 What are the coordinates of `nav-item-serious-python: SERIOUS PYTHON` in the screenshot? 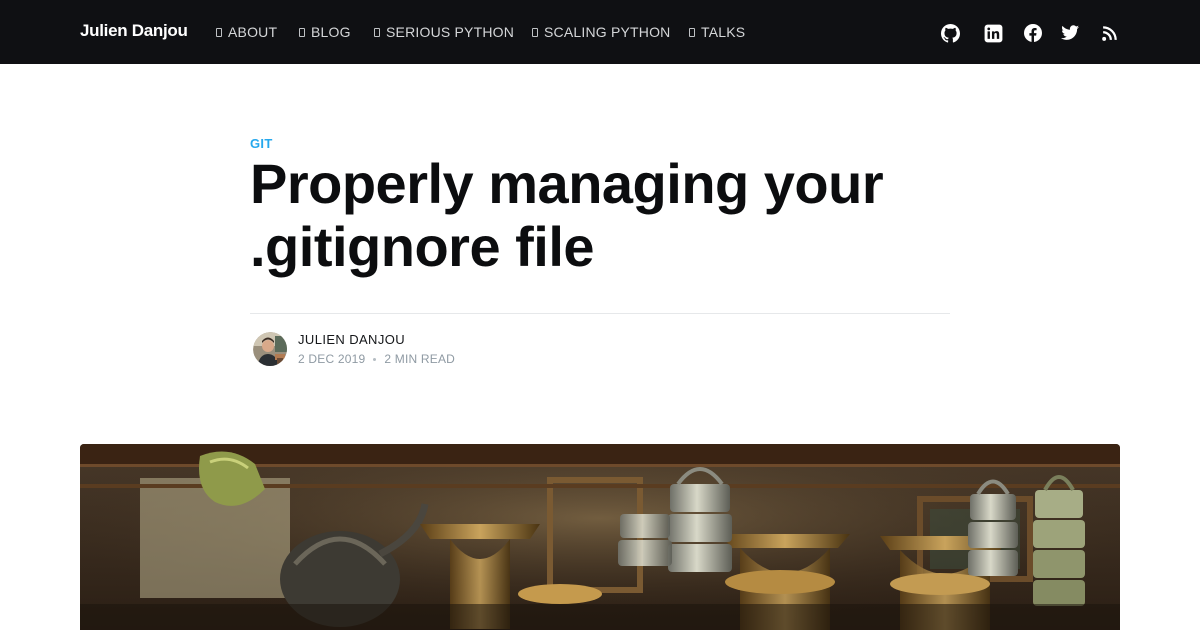 It's located at (444, 32).